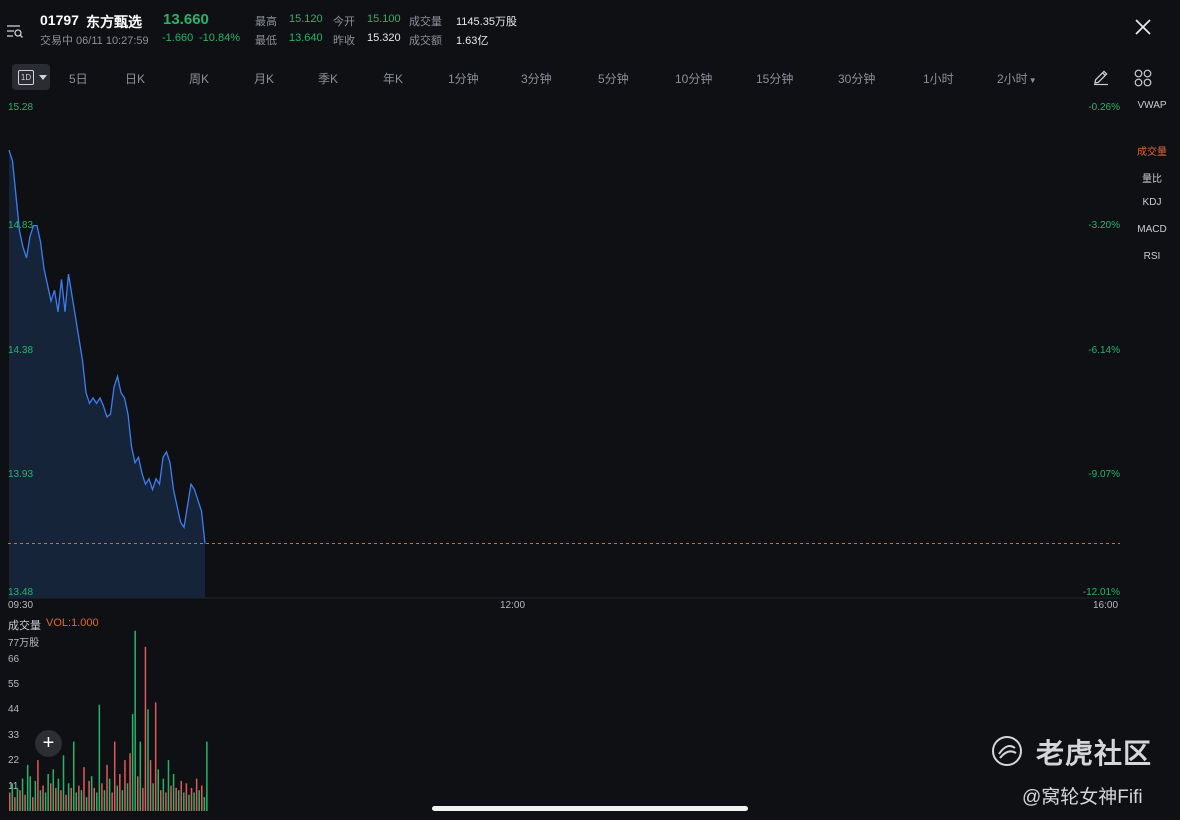 The image size is (1180, 820). What do you see at coordinates (590, 808) in the screenshot?
I see `home-indicator` at bounding box center [590, 808].